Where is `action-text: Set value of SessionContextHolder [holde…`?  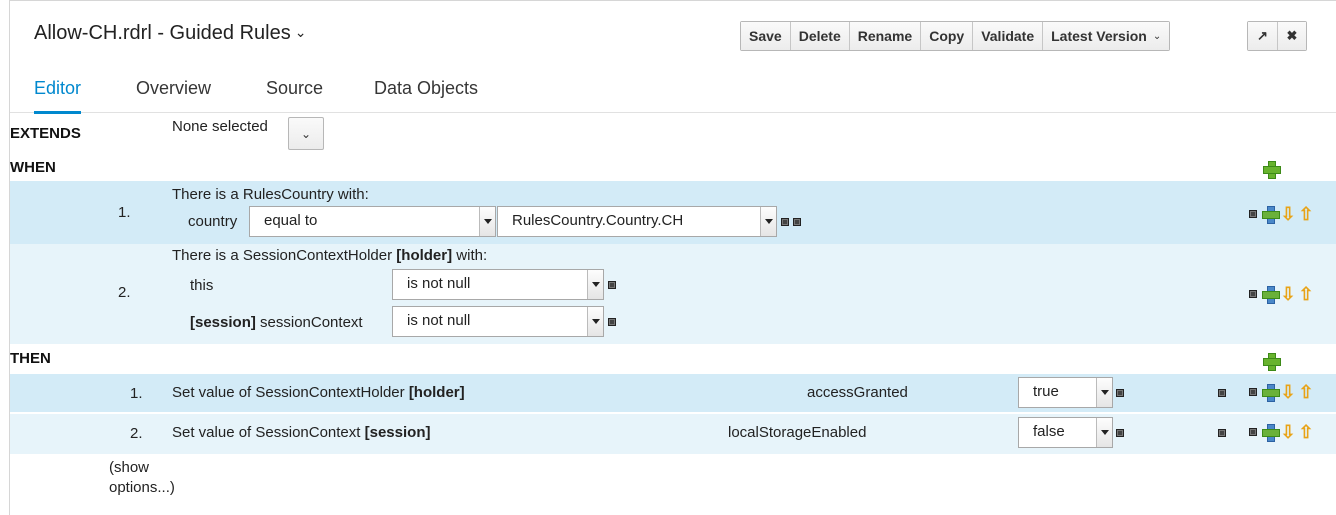
action-text: Set value of SessionContextHolder [holde… is located at coordinates (318, 392).